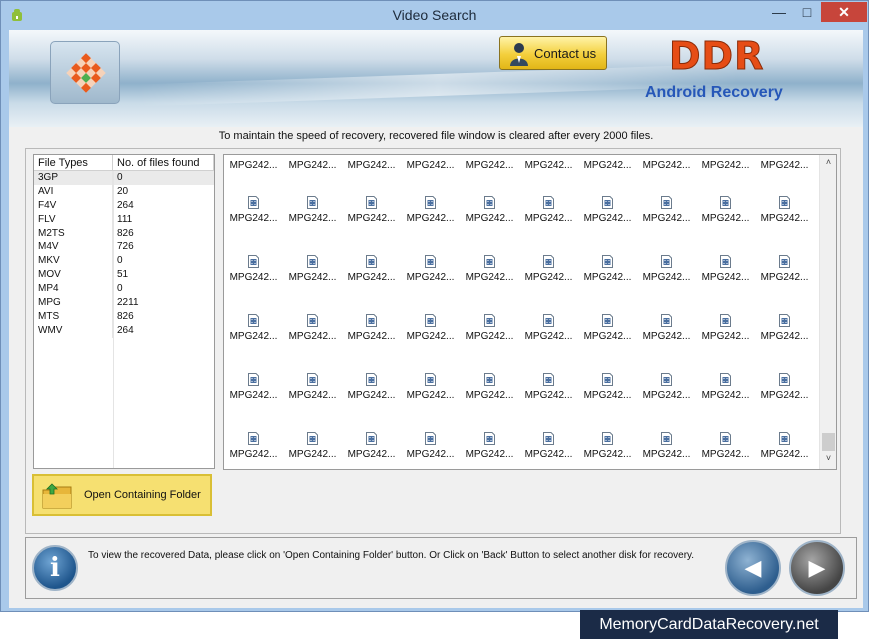 The height and width of the screenshot is (641, 869). I want to click on file-type-row: MTS 826, so click(124, 316).